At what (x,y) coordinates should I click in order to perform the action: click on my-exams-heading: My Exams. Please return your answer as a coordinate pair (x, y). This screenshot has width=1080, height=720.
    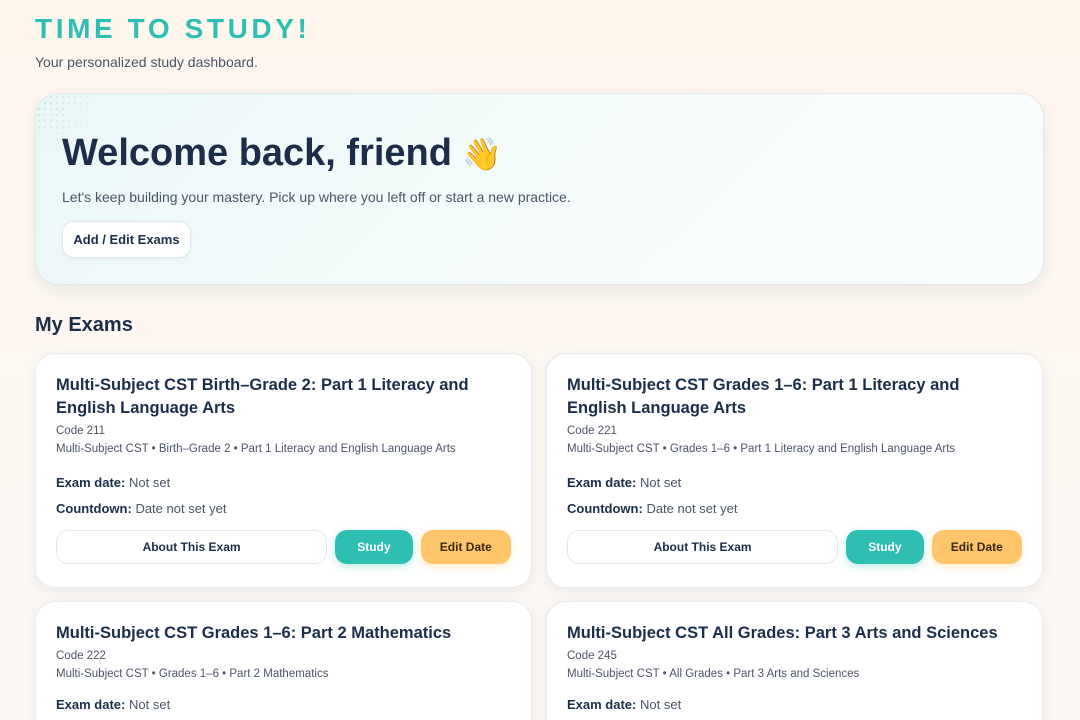
    Looking at the image, I should click on (84, 325).